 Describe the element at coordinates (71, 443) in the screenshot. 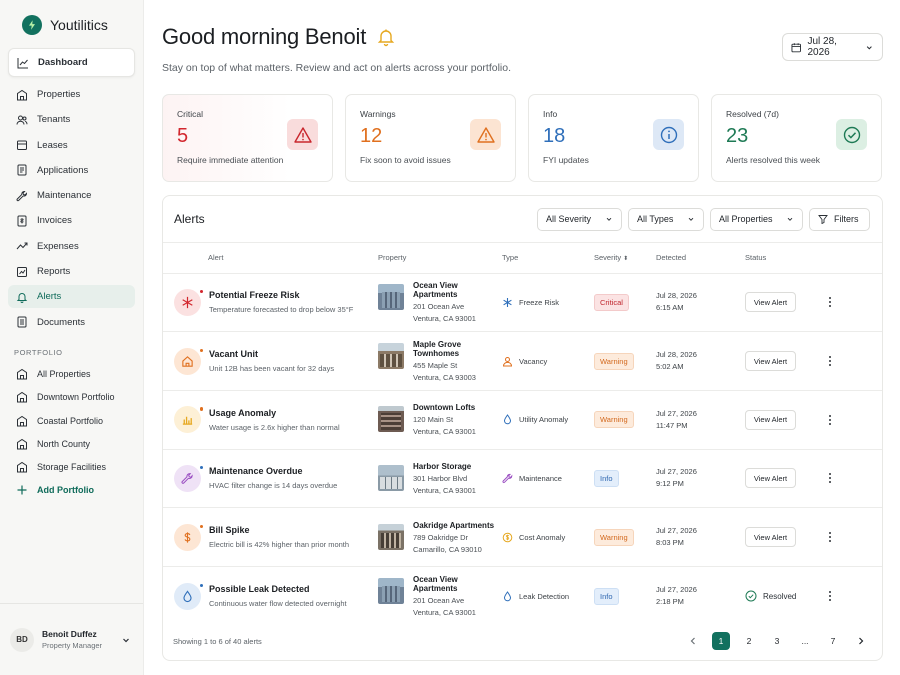

I see `portfolio-item-north-county: North County` at that location.